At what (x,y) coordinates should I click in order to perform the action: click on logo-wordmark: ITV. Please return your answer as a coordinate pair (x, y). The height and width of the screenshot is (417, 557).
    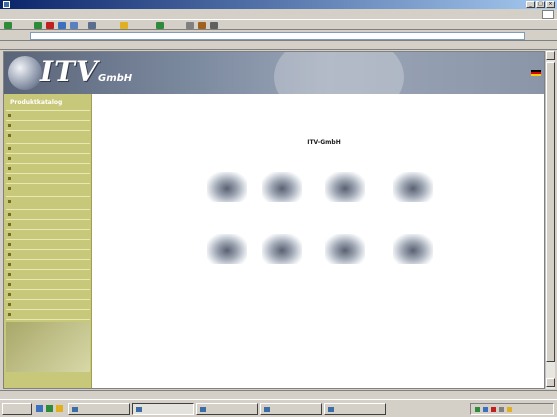
    Looking at the image, I should click on (69, 72).